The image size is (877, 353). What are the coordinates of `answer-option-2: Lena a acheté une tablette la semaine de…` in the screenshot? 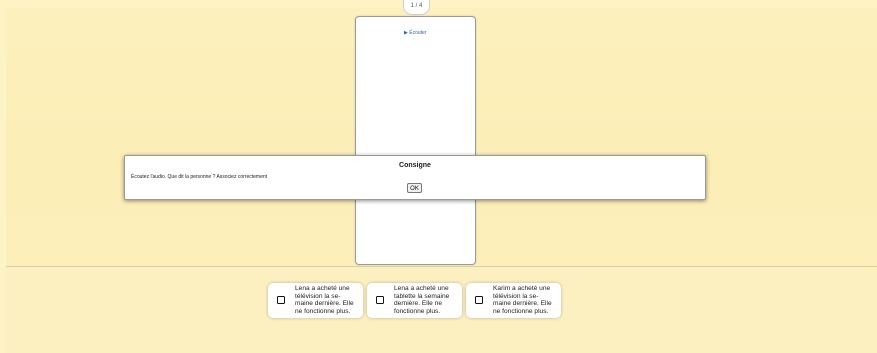 It's located at (414, 300).